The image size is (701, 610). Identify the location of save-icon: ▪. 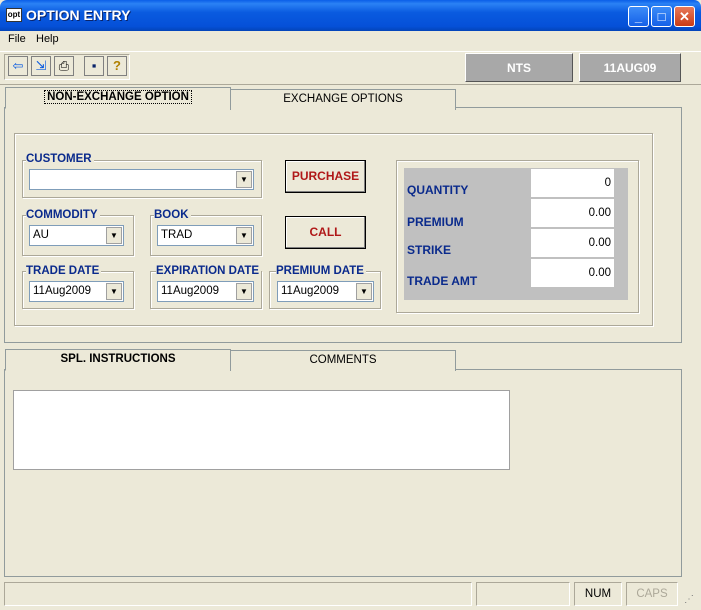
(94, 66).